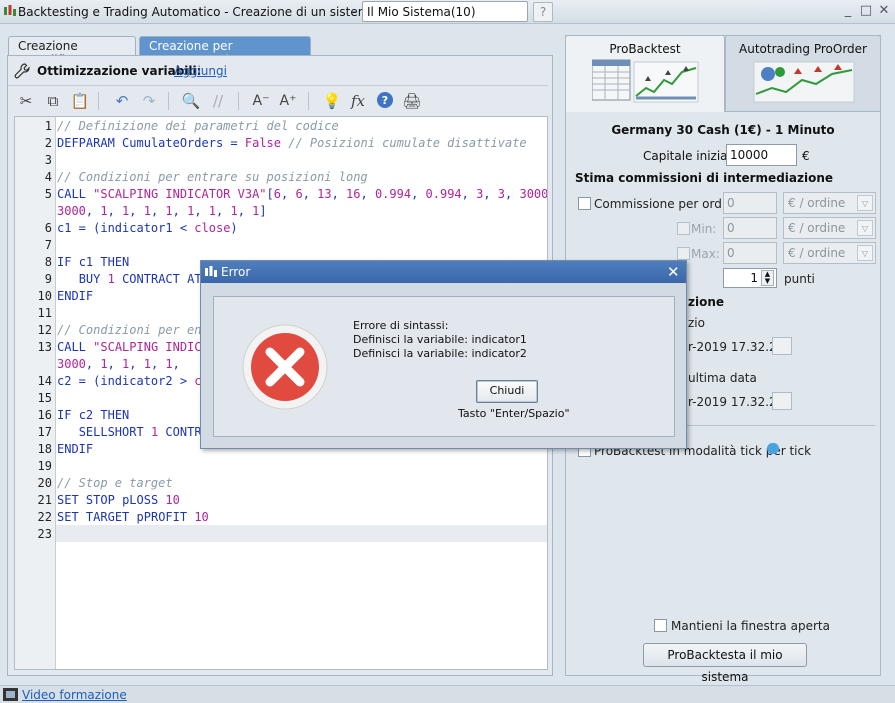  What do you see at coordinates (866, 11) in the screenshot?
I see `maximize-button: □` at bounding box center [866, 11].